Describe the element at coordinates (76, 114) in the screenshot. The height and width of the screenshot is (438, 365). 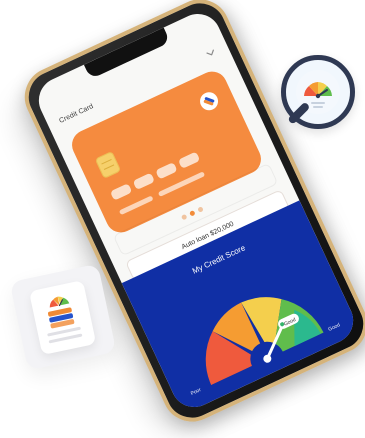
I see `header-title: Credit Card` at that location.